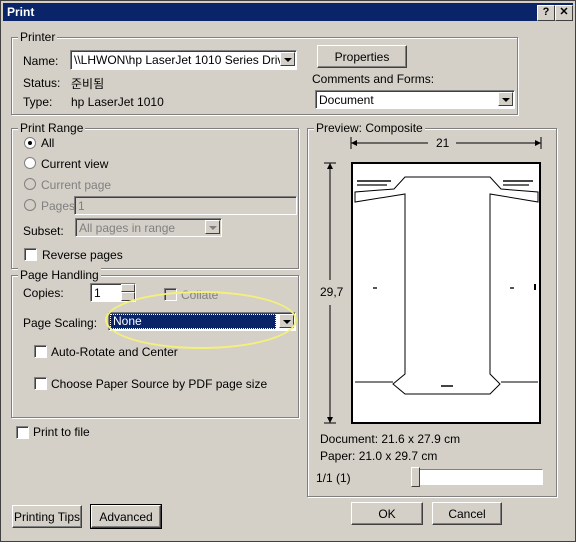  What do you see at coordinates (40, 351) in the screenshot?
I see `auto-rotate-checkbox` at bounding box center [40, 351].